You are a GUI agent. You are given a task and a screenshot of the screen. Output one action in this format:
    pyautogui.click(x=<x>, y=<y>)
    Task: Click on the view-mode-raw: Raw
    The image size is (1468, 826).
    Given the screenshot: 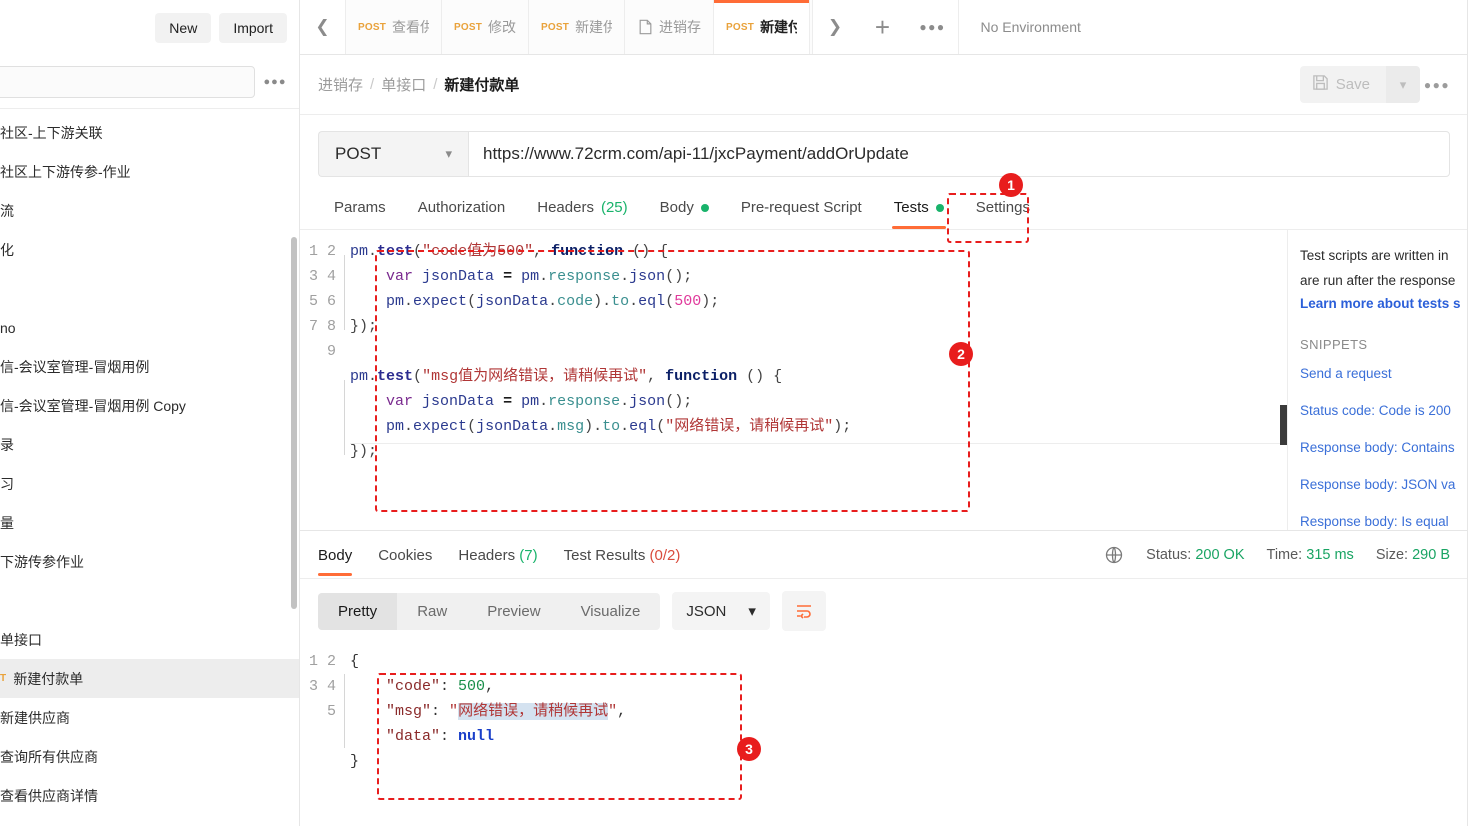 What is the action you would take?
    pyautogui.click(x=432, y=611)
    